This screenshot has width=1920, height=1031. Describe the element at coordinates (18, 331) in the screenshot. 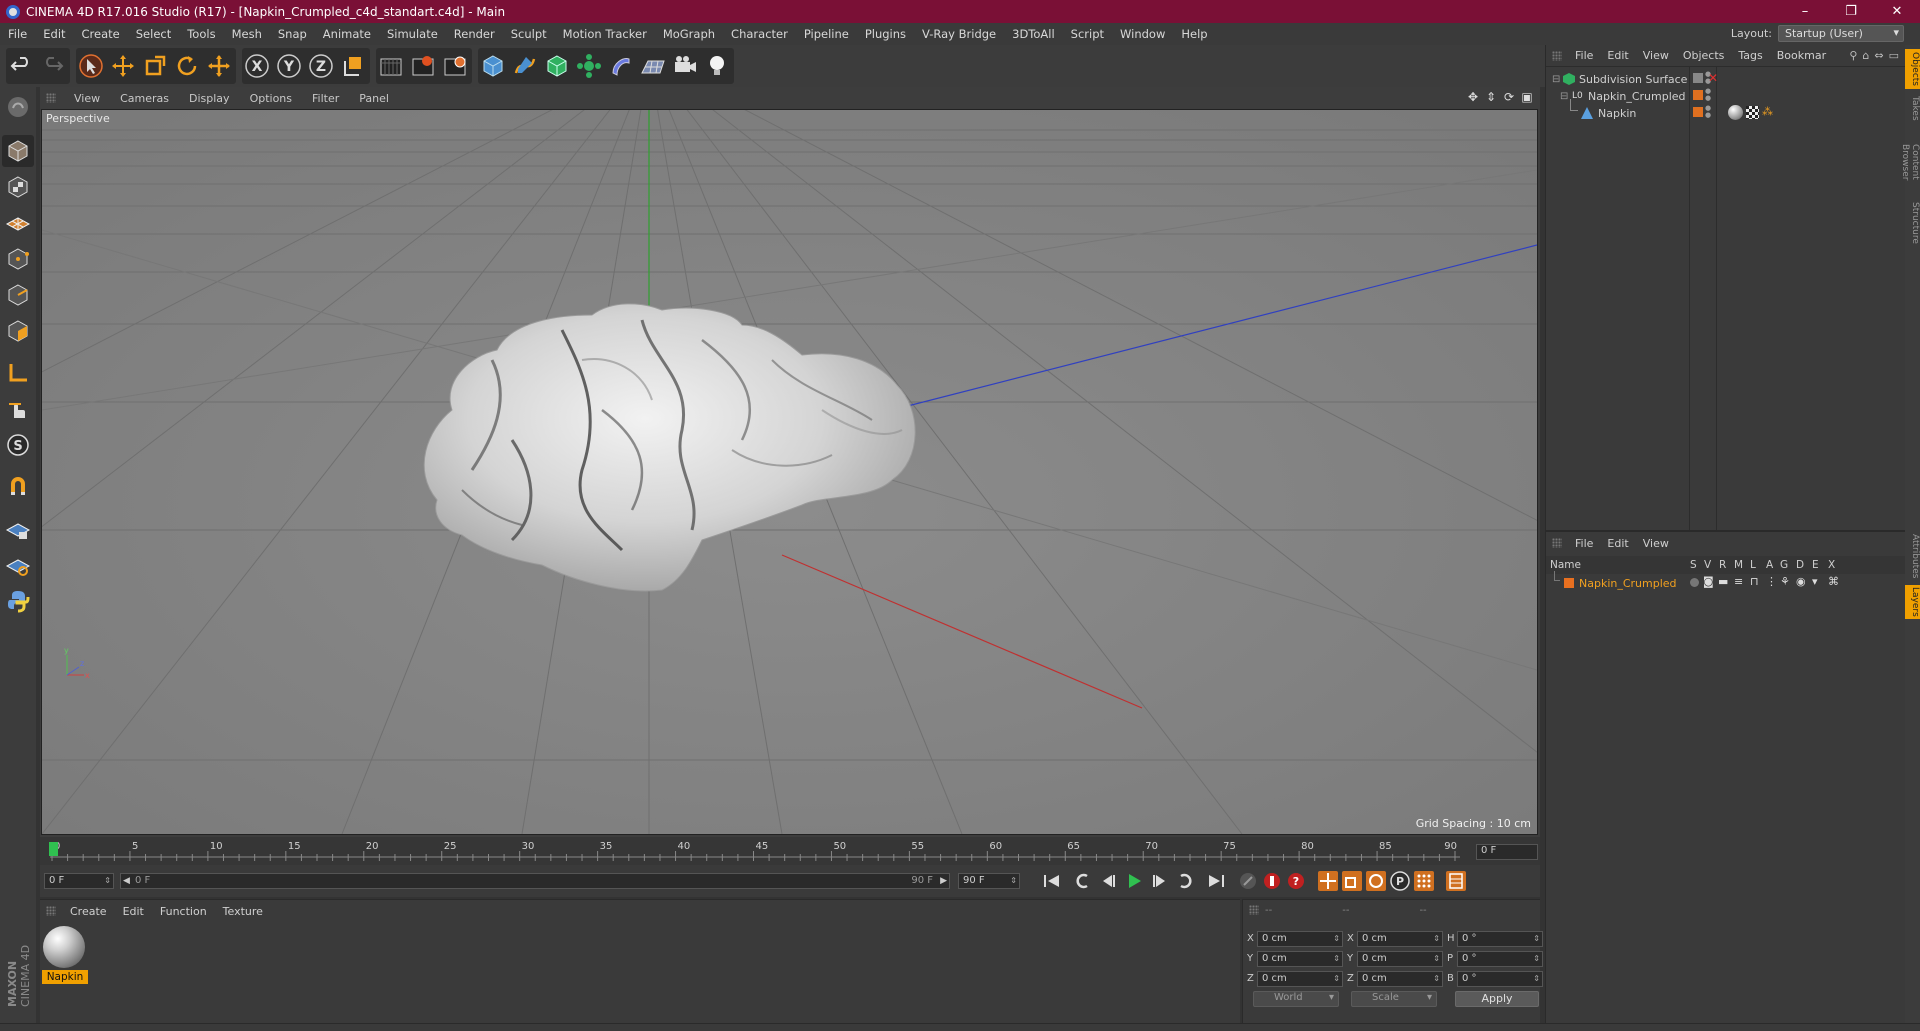

I see `polygons-mode-icon` at that location.